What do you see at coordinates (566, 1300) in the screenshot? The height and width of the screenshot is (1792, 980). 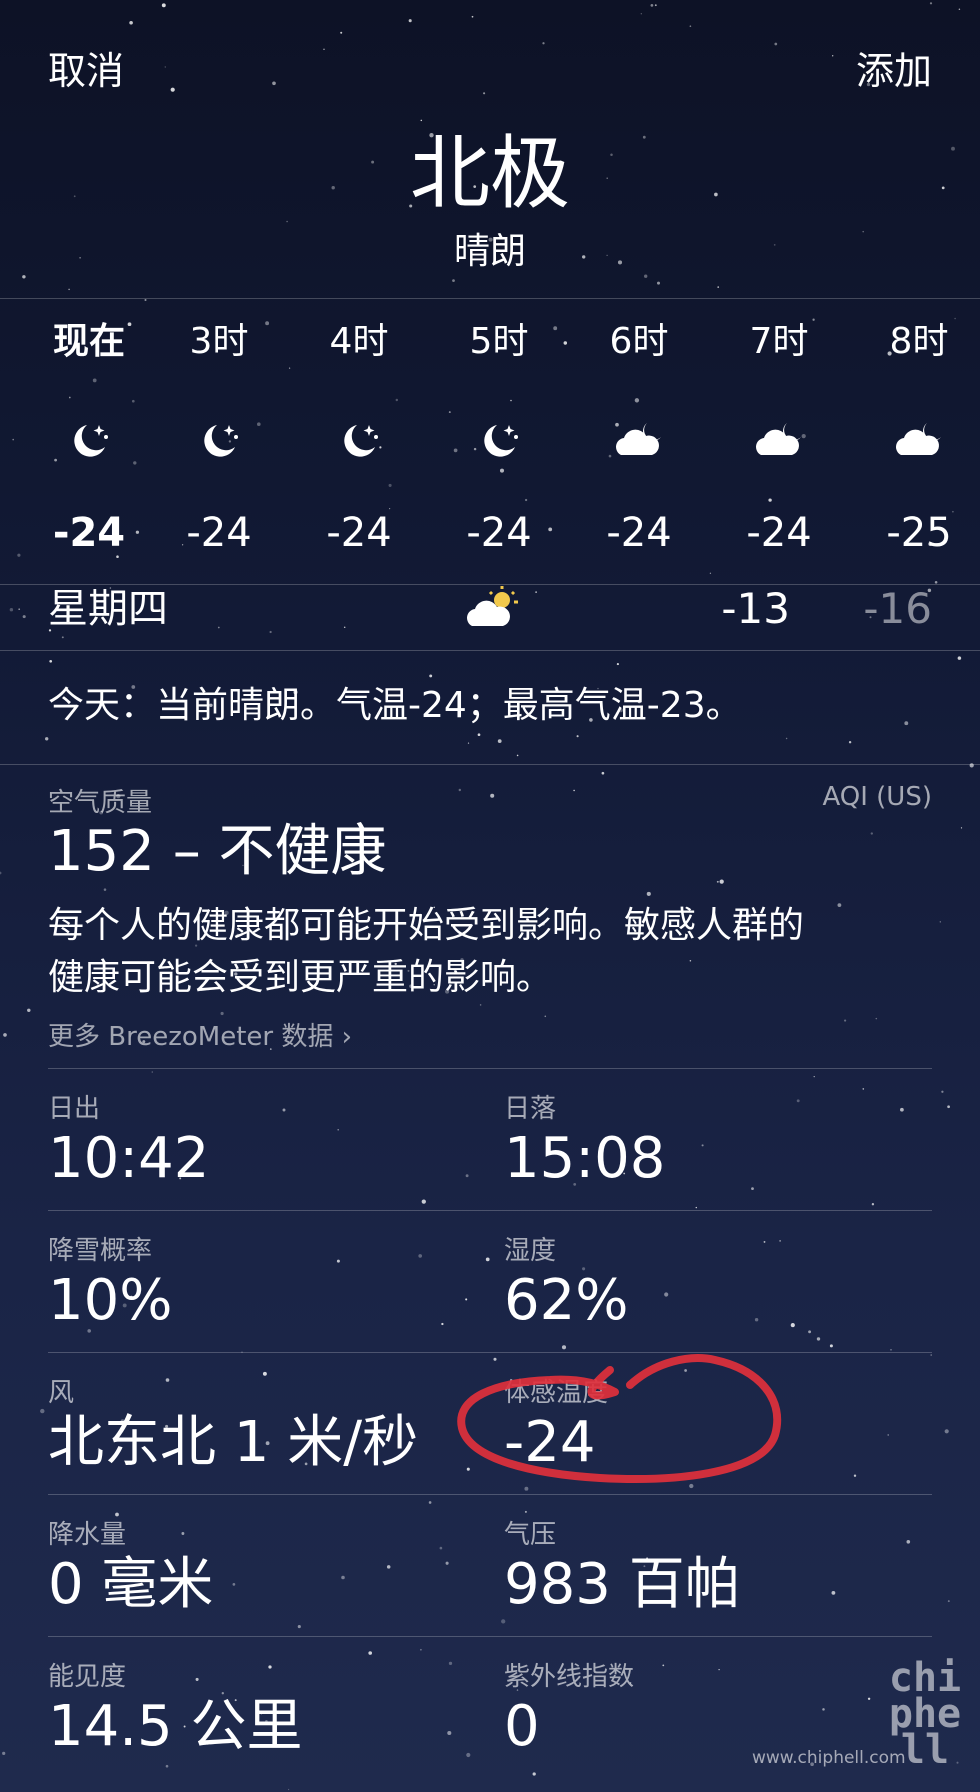 I see `detail-value-humidity: 62%` at bounding box center [566, 1300].